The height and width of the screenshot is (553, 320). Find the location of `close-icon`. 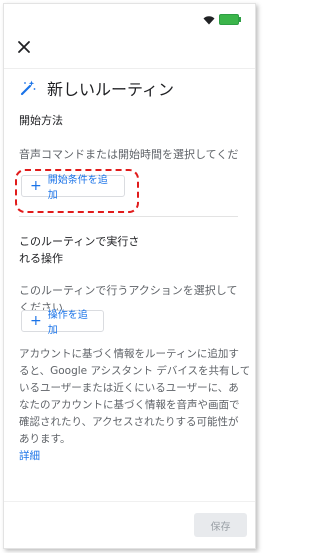

close-icon is located at coordinates (24, 47).